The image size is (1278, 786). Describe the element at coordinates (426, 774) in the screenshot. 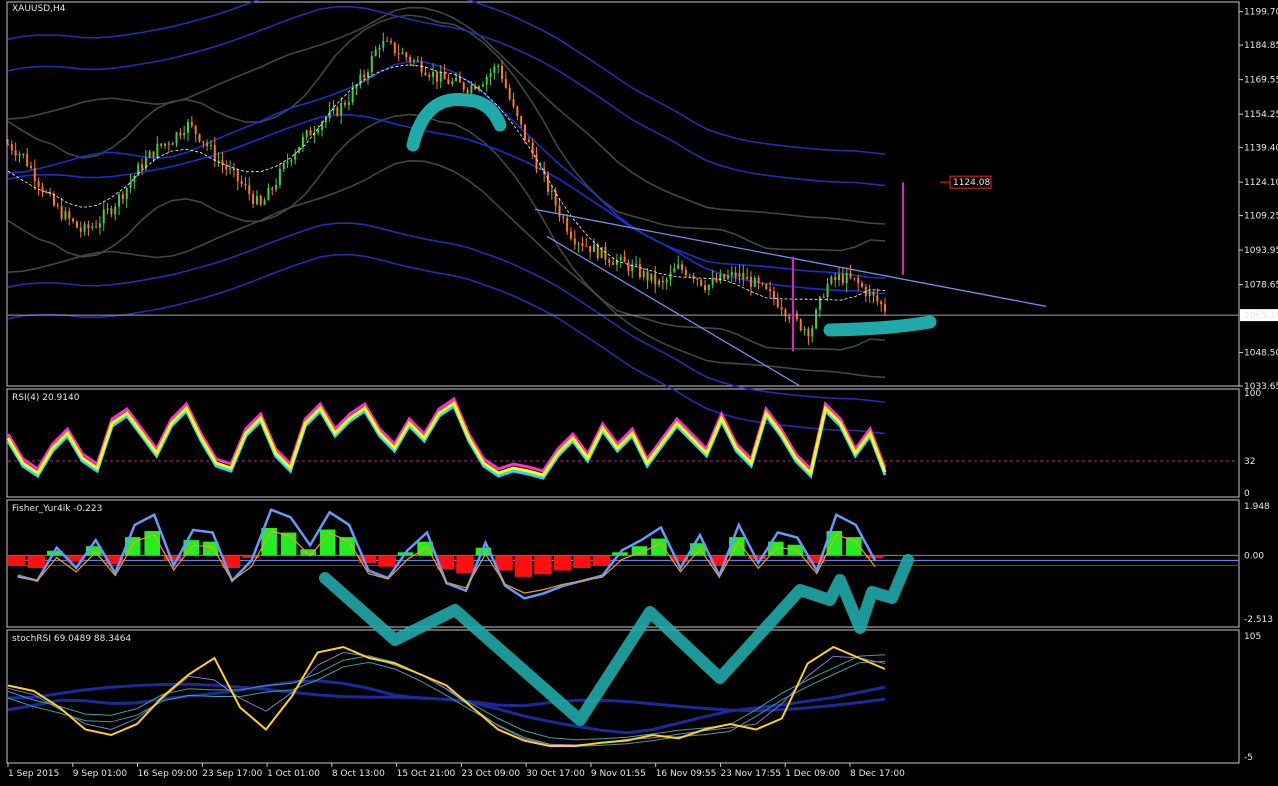

I see `time-tick-label: 15 Oct 21:00` at that location.